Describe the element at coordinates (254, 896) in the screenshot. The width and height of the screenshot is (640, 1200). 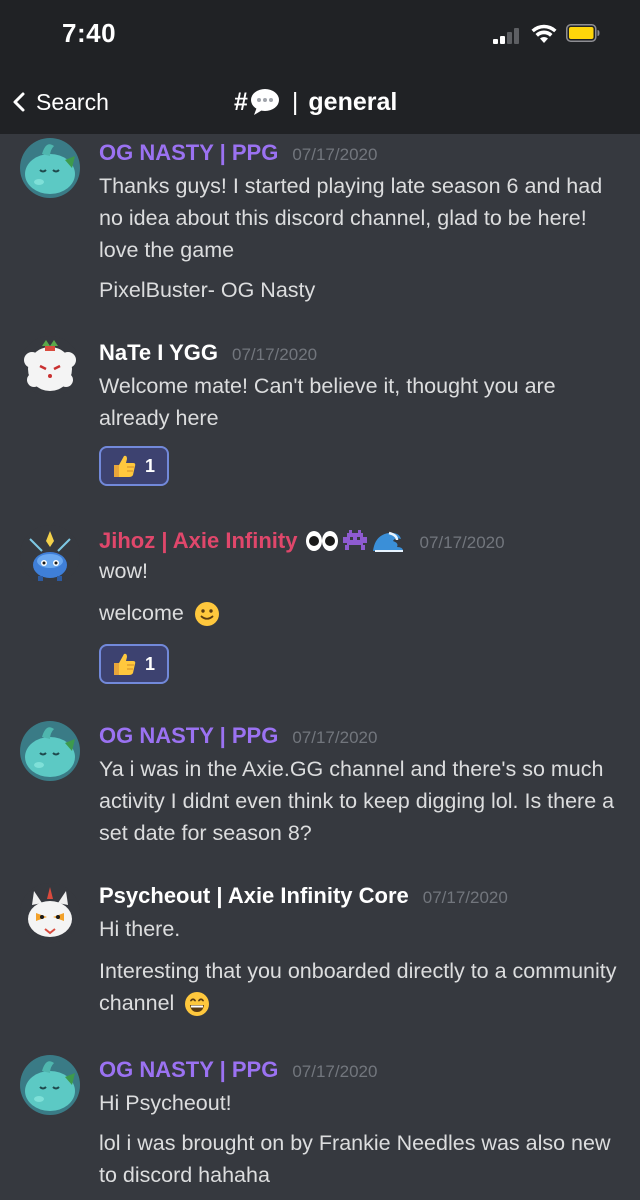
I see `message-author: Psycheout | Axie Infinity Core` at that location.